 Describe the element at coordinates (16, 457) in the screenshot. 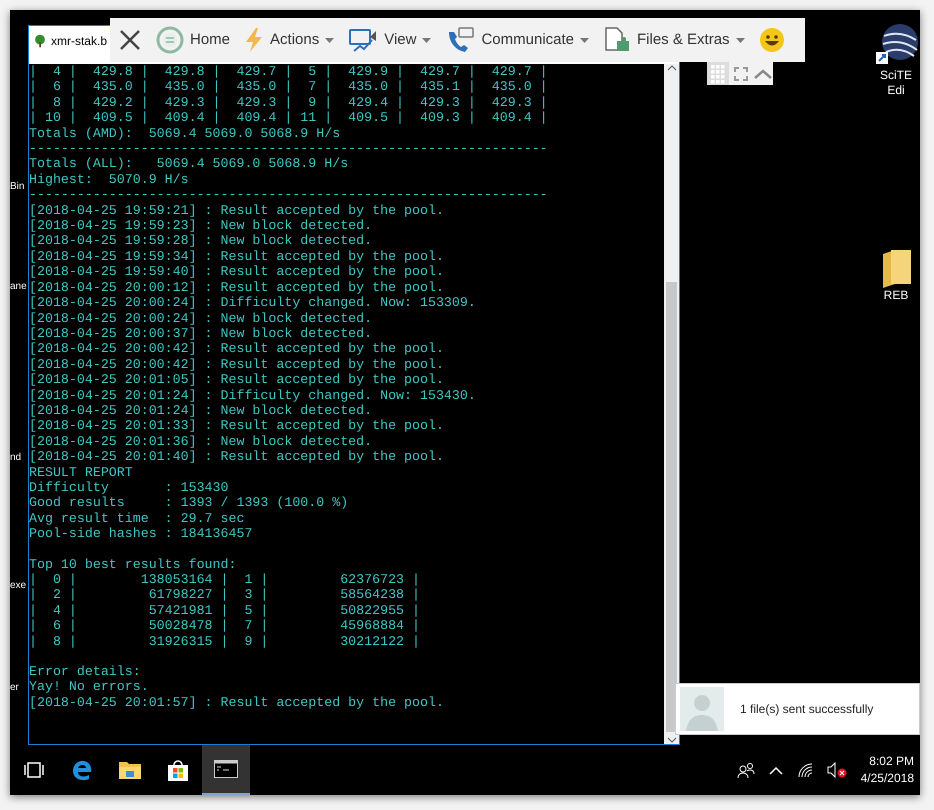

I see `desktop-icon-label: nd` at that location.